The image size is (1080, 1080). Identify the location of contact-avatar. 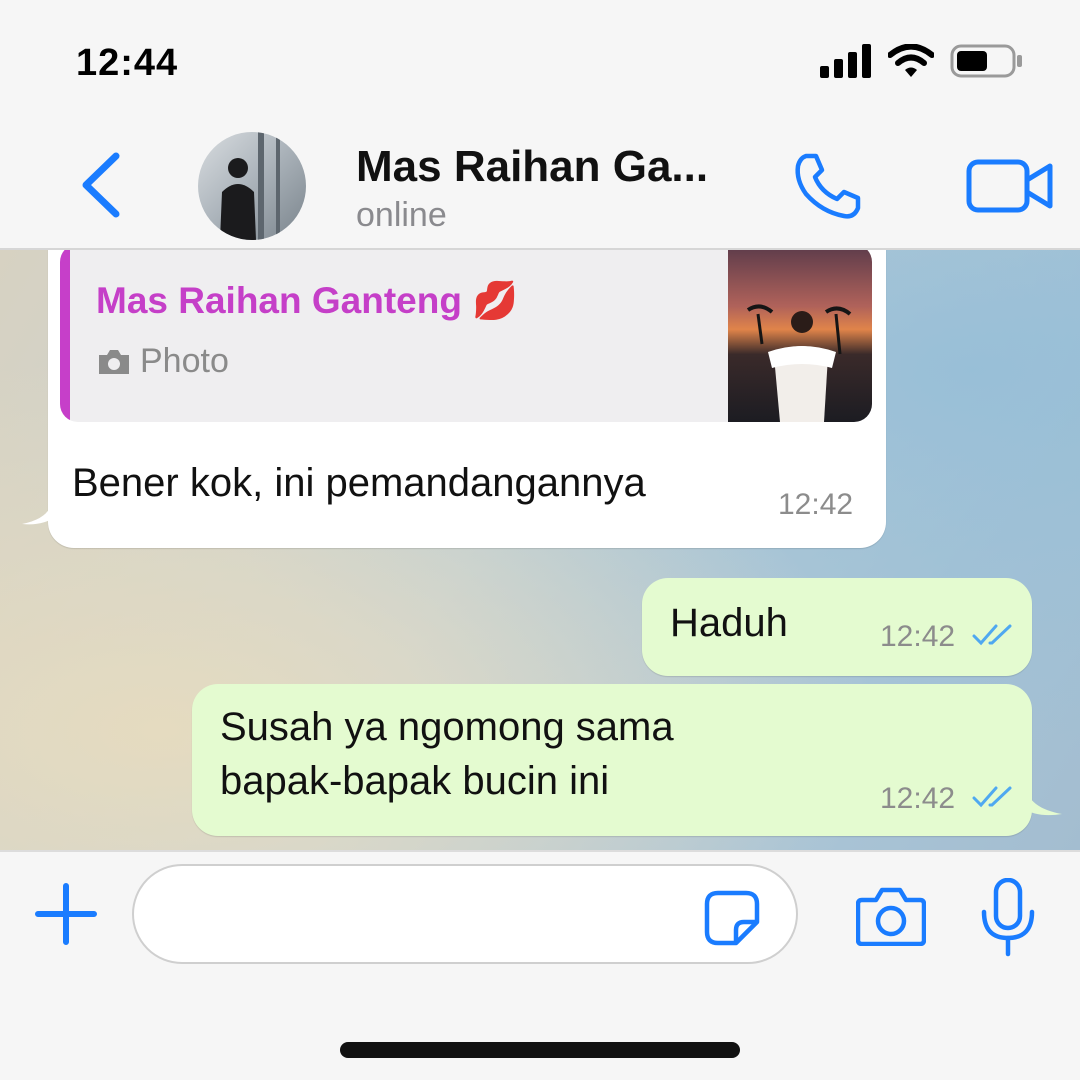
(252, 186).